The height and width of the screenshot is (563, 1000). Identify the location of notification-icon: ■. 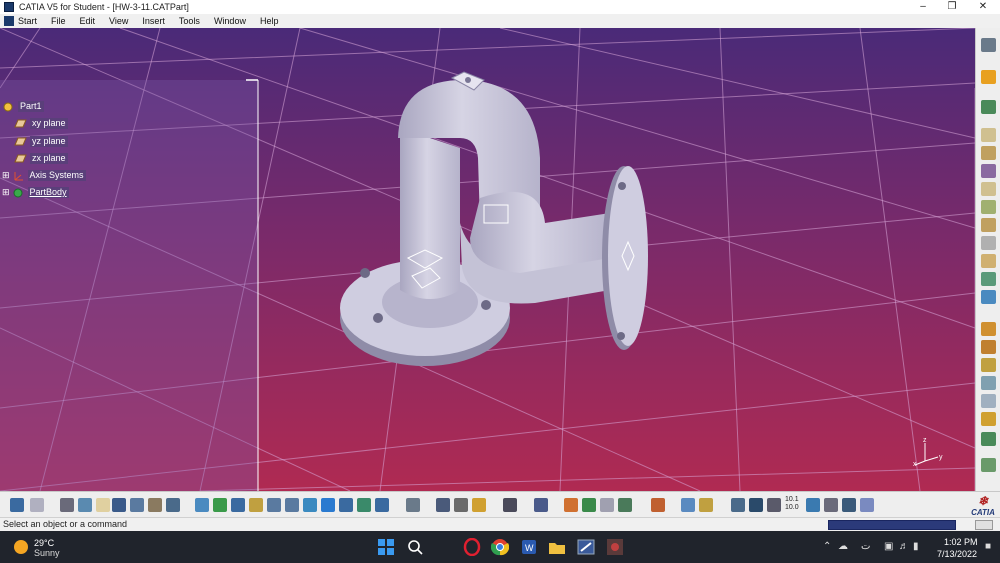
(988, 546).